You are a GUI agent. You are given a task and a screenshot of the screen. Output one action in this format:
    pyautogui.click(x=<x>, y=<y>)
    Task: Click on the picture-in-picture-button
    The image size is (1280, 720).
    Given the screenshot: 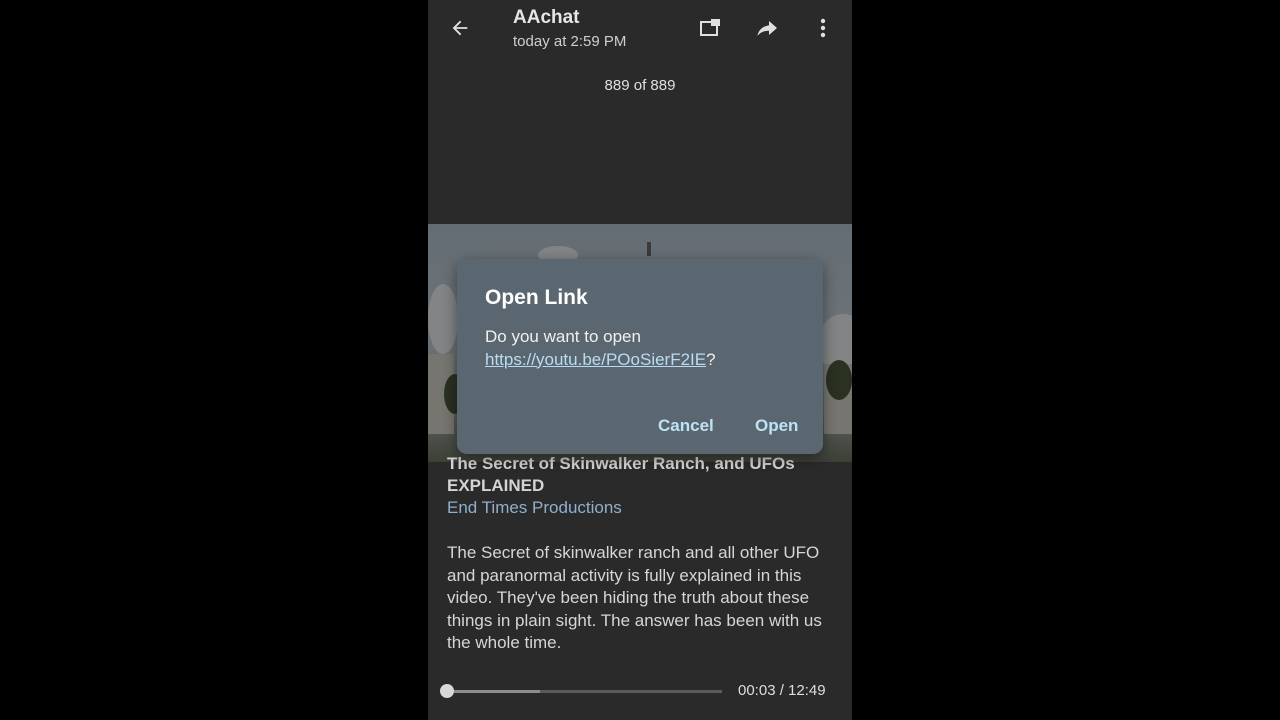 What is the action you would take?
    pyautogui.click(x=710, y=28)
    